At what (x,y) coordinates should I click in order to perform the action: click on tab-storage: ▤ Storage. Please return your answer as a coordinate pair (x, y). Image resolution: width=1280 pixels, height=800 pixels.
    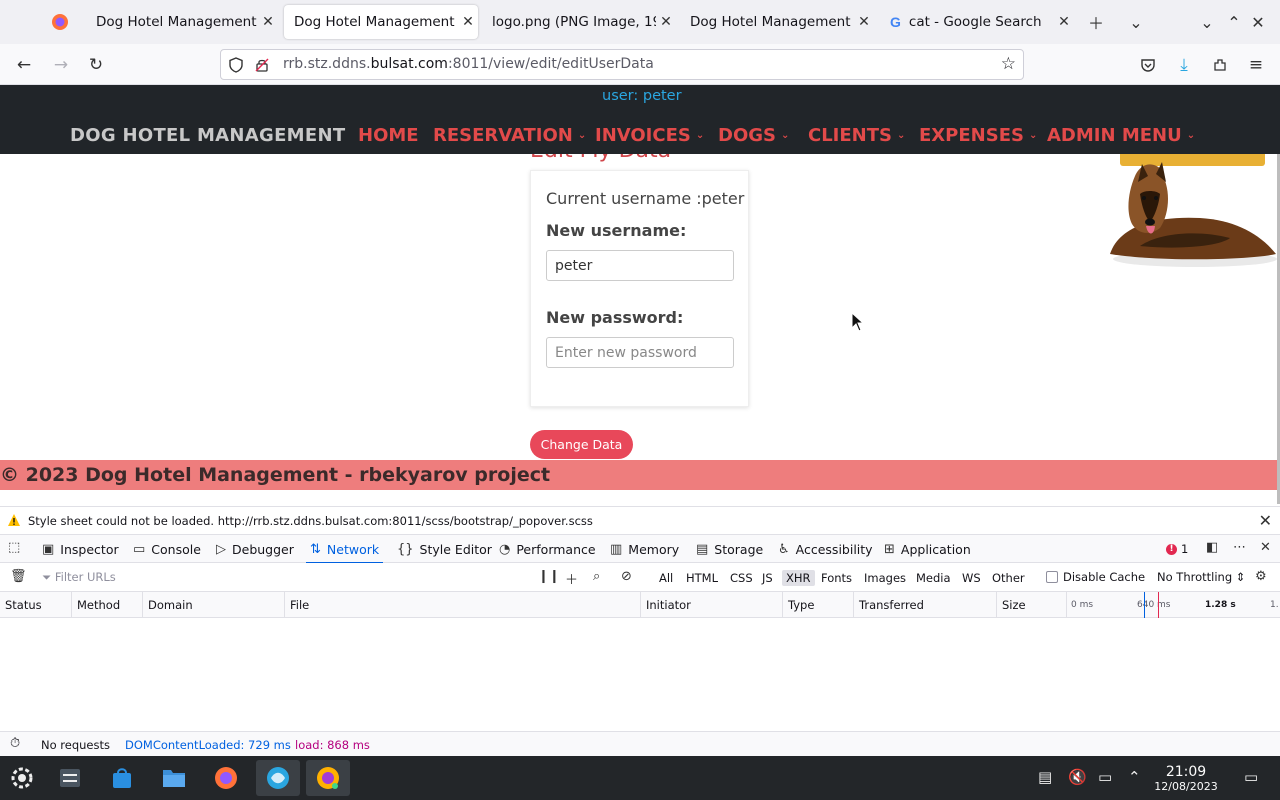
    Looking at the image, I should click on (729, 549).